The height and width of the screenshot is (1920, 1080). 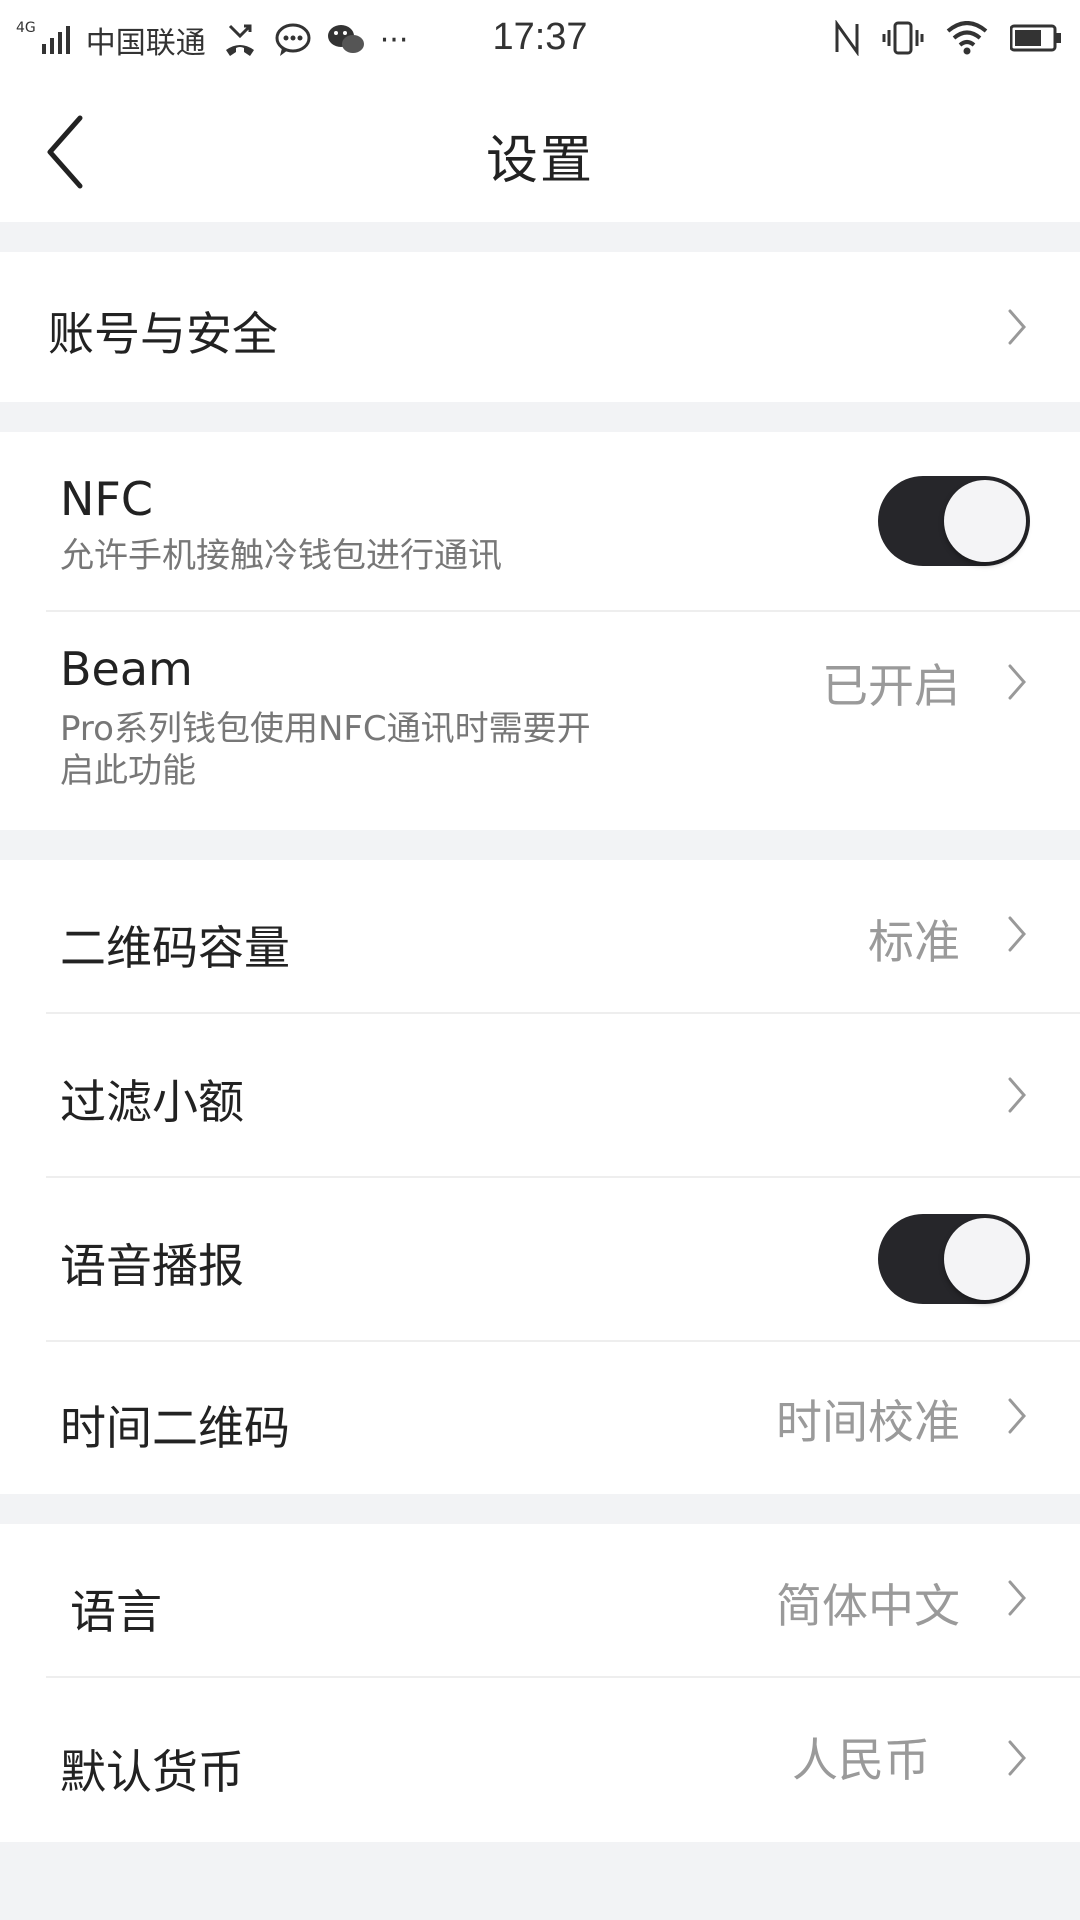 What do you see at coordinates (914, 942) in the screenshot?
I see `row-value: 标准` at bounding box center [914, 942].